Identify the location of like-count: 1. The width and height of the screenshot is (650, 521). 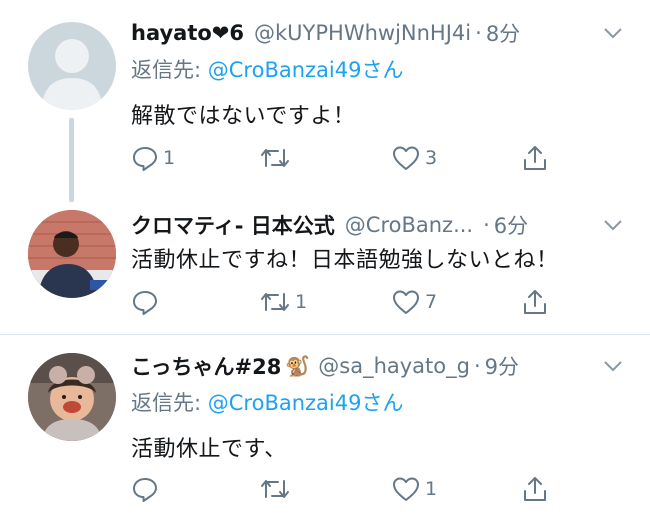
(431, 489).